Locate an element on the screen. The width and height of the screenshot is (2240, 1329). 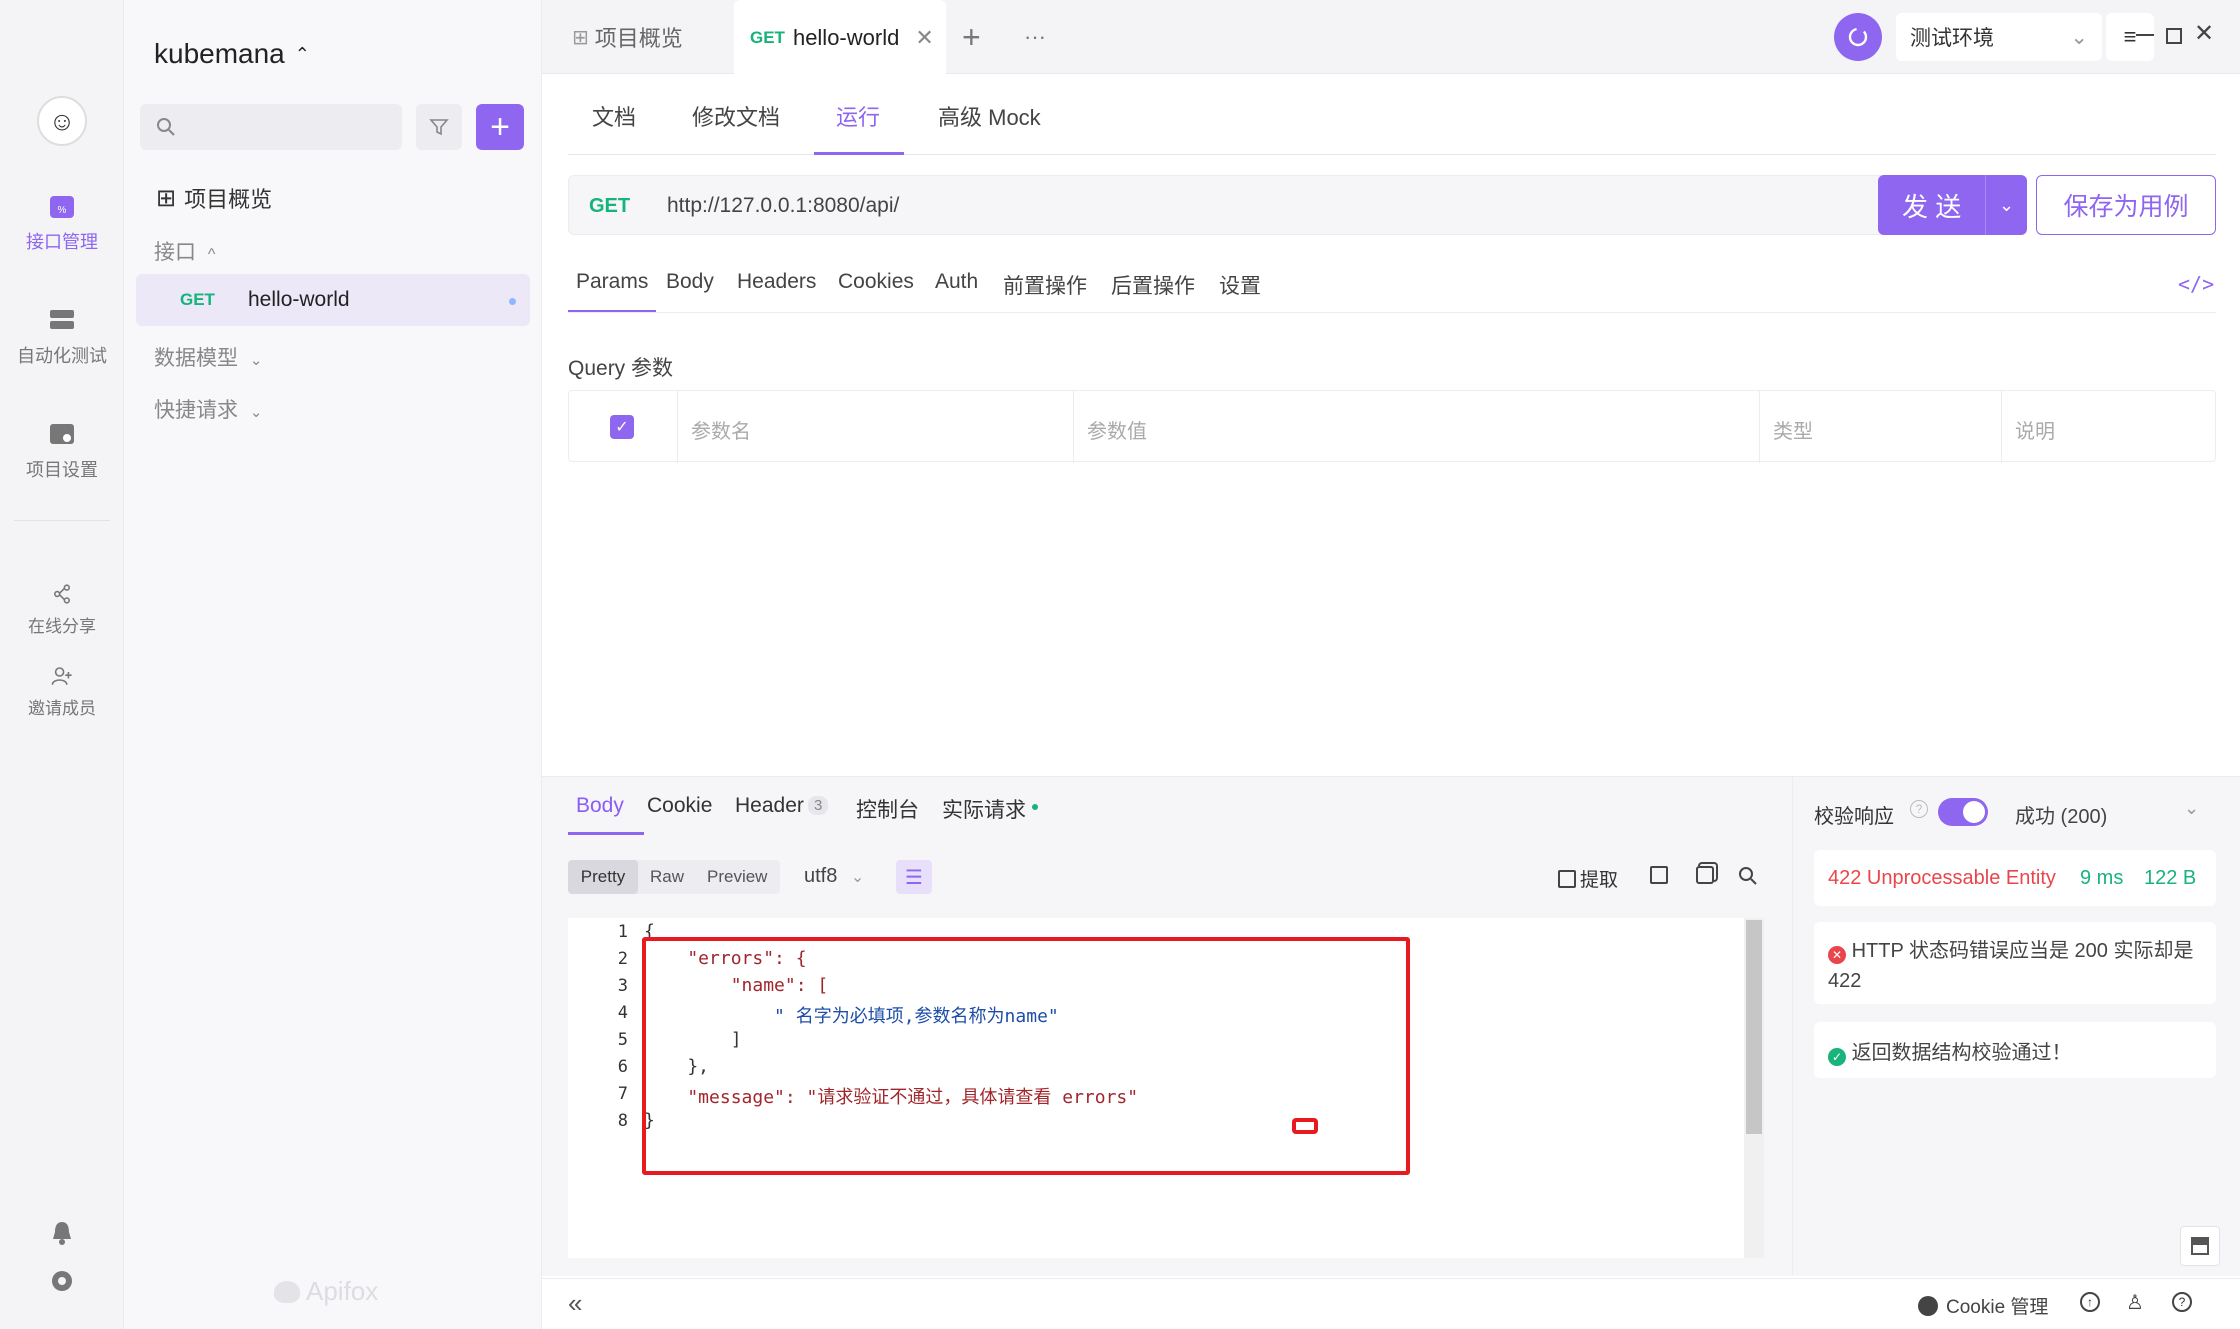
layout-icon is located at coordinates (2200, 1246).